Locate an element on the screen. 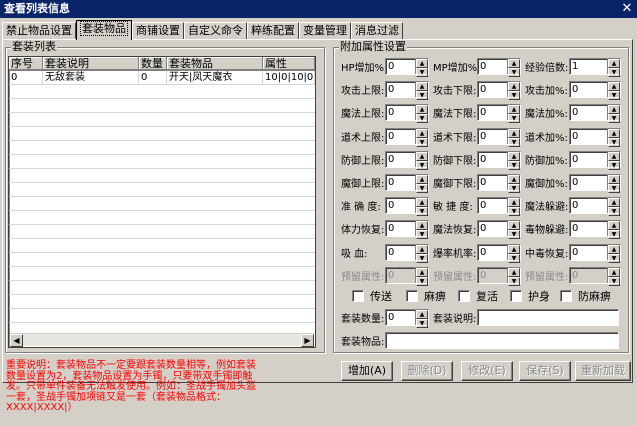  col-header-items: 套装物品 is located at coordinates (215, 63).